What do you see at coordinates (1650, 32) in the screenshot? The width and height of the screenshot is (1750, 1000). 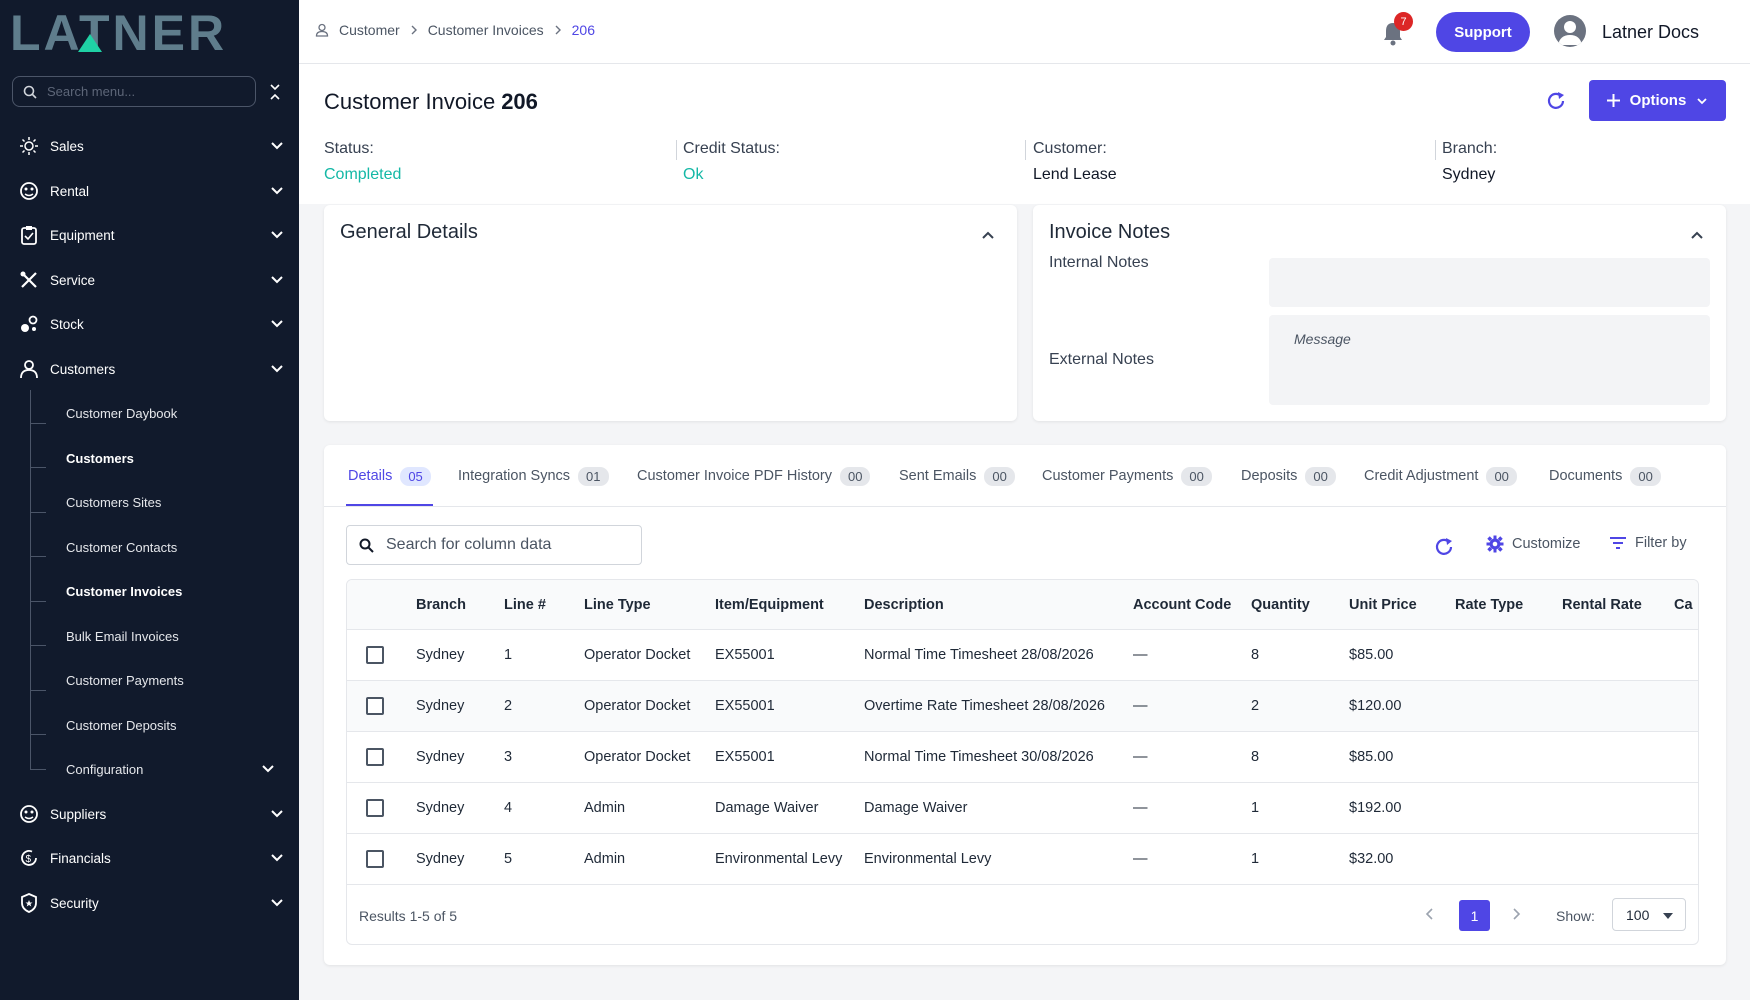 I see `user-name: Latner Docs` at bounding box center [1650, 32].